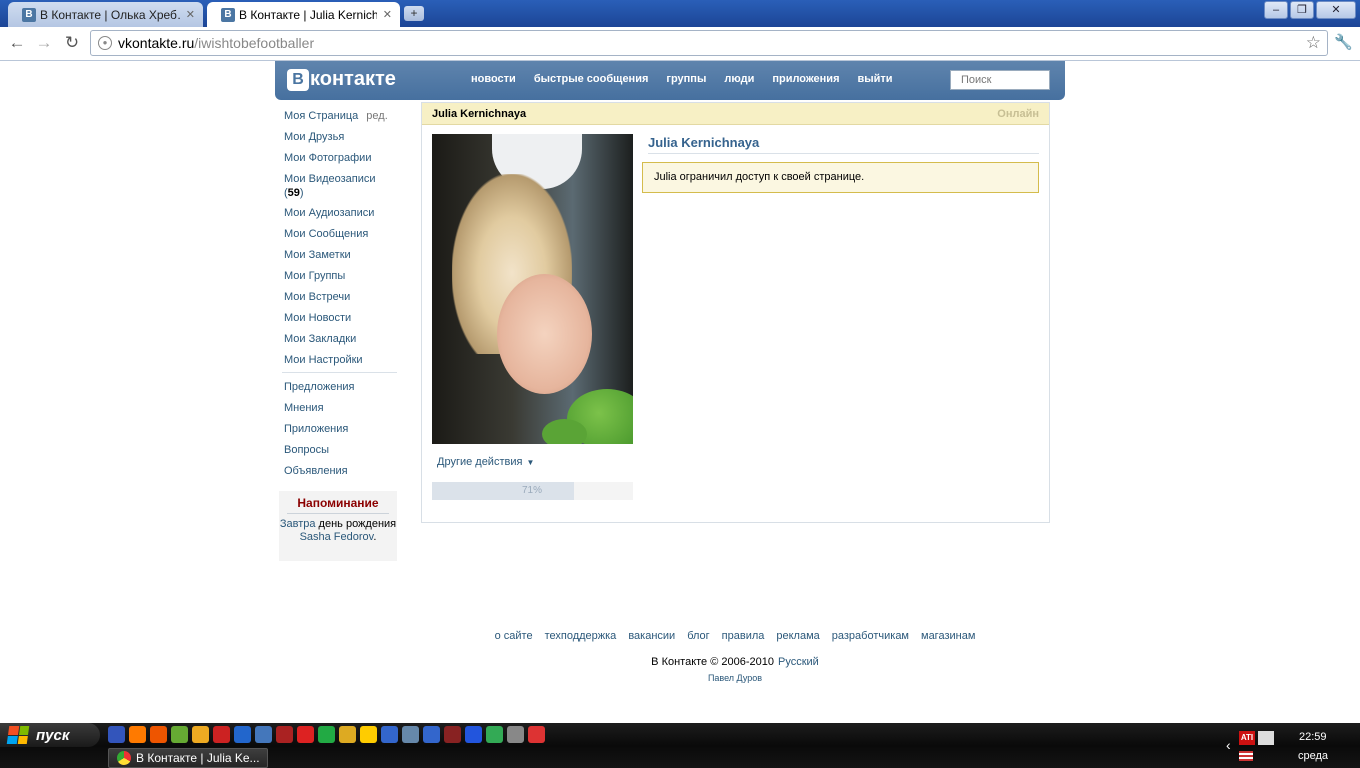  What do you see at coordinates (581, 636) in the screenshot?
I see `footer-link-support: техподдержка` at bounding box center [581, 636].